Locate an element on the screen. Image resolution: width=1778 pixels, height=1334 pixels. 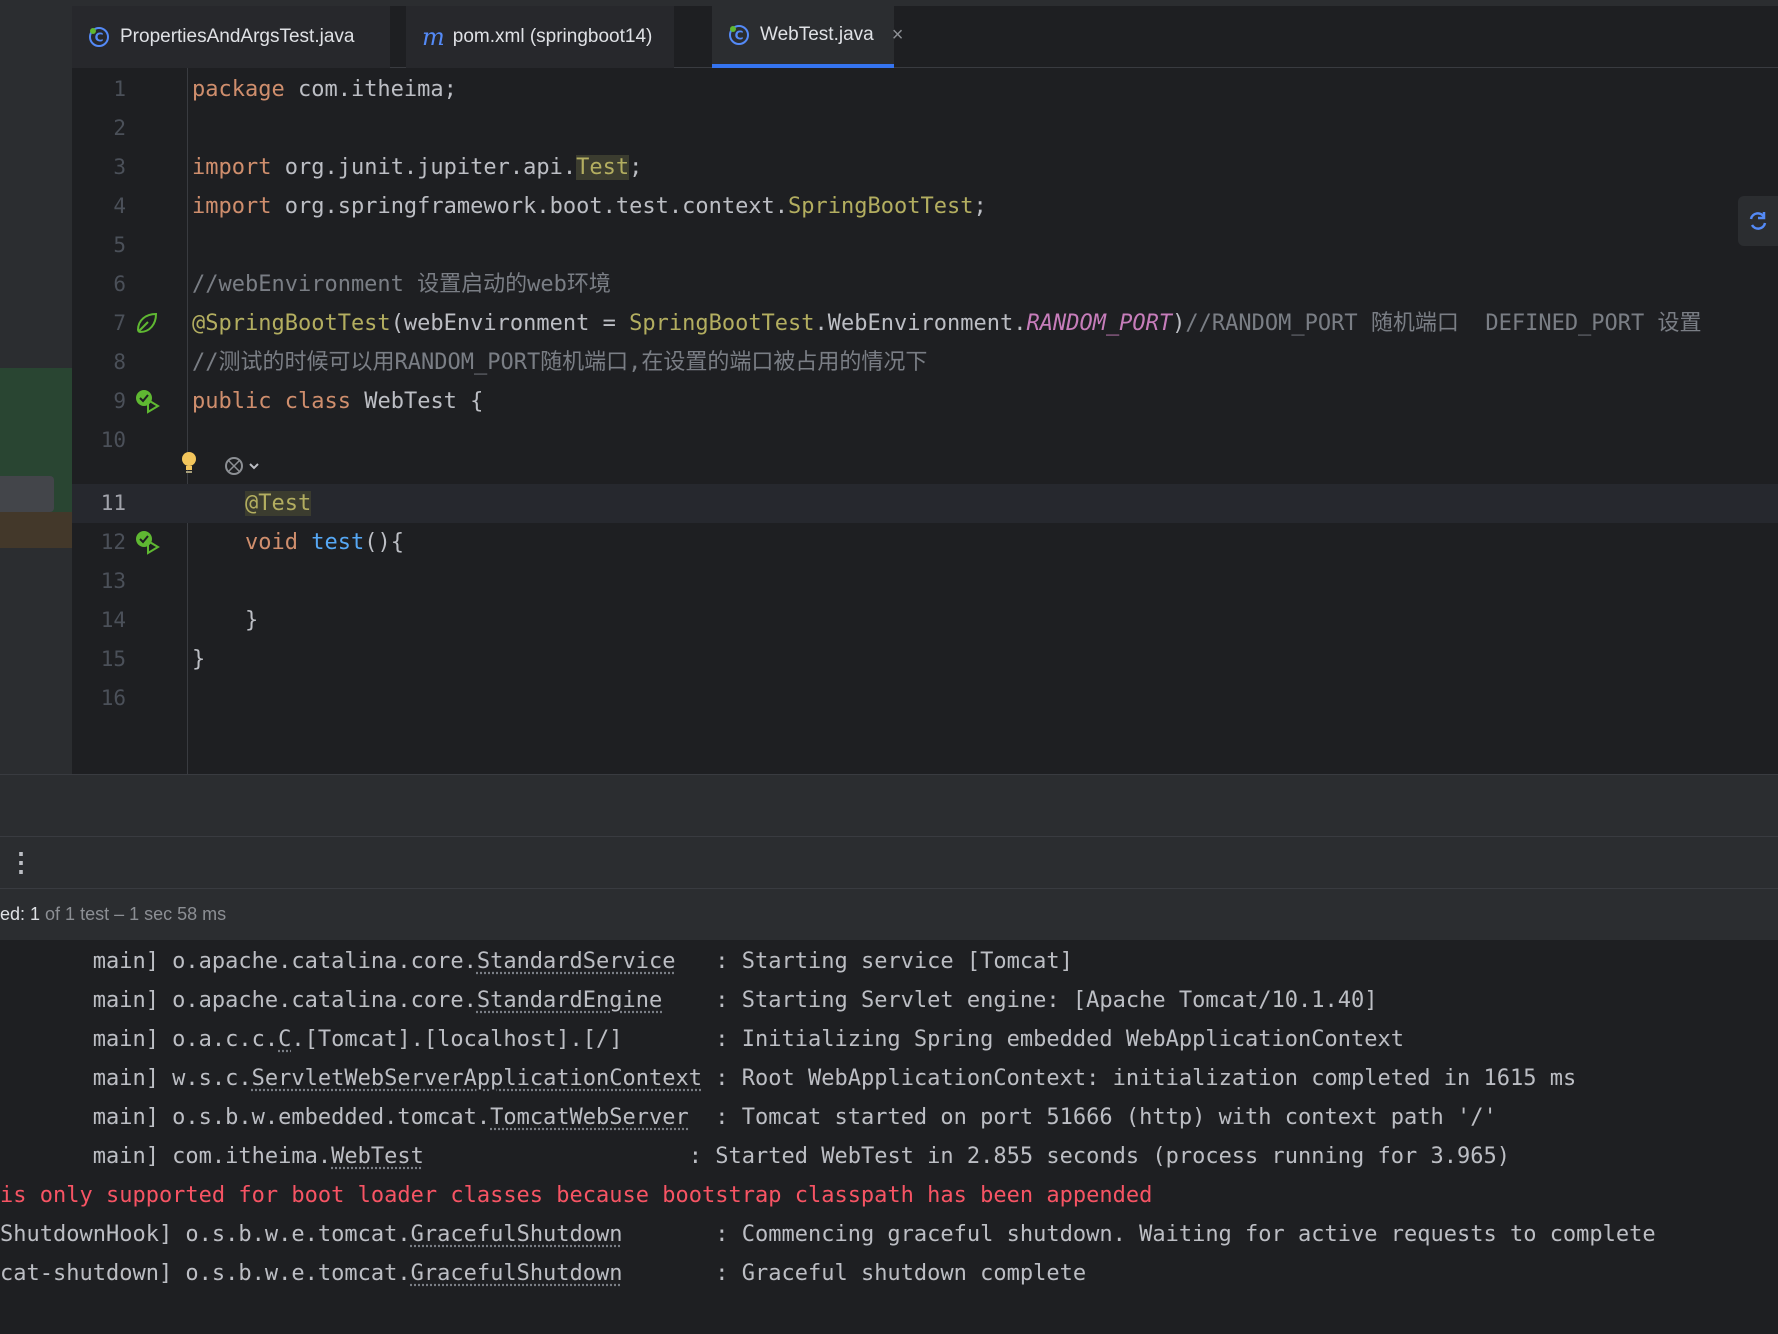
status-prefix: ed: is located at coordinates (15, 914).